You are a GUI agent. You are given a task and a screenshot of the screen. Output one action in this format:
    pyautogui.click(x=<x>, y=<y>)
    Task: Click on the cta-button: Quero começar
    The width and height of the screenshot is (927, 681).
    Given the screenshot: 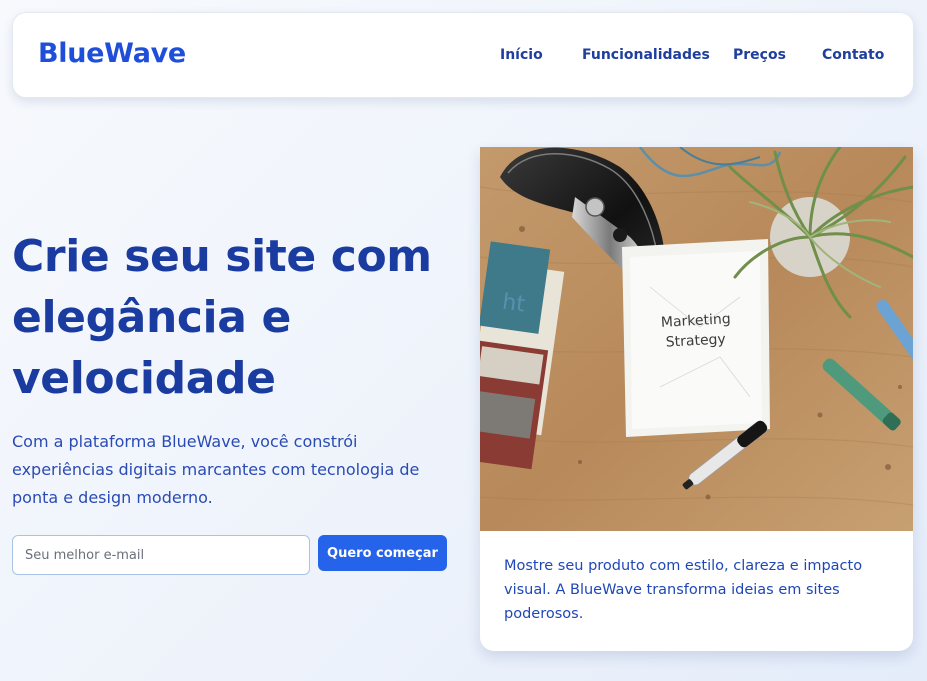 What is the action you would take?
    pyautogui.click(x=382, y=553)
    